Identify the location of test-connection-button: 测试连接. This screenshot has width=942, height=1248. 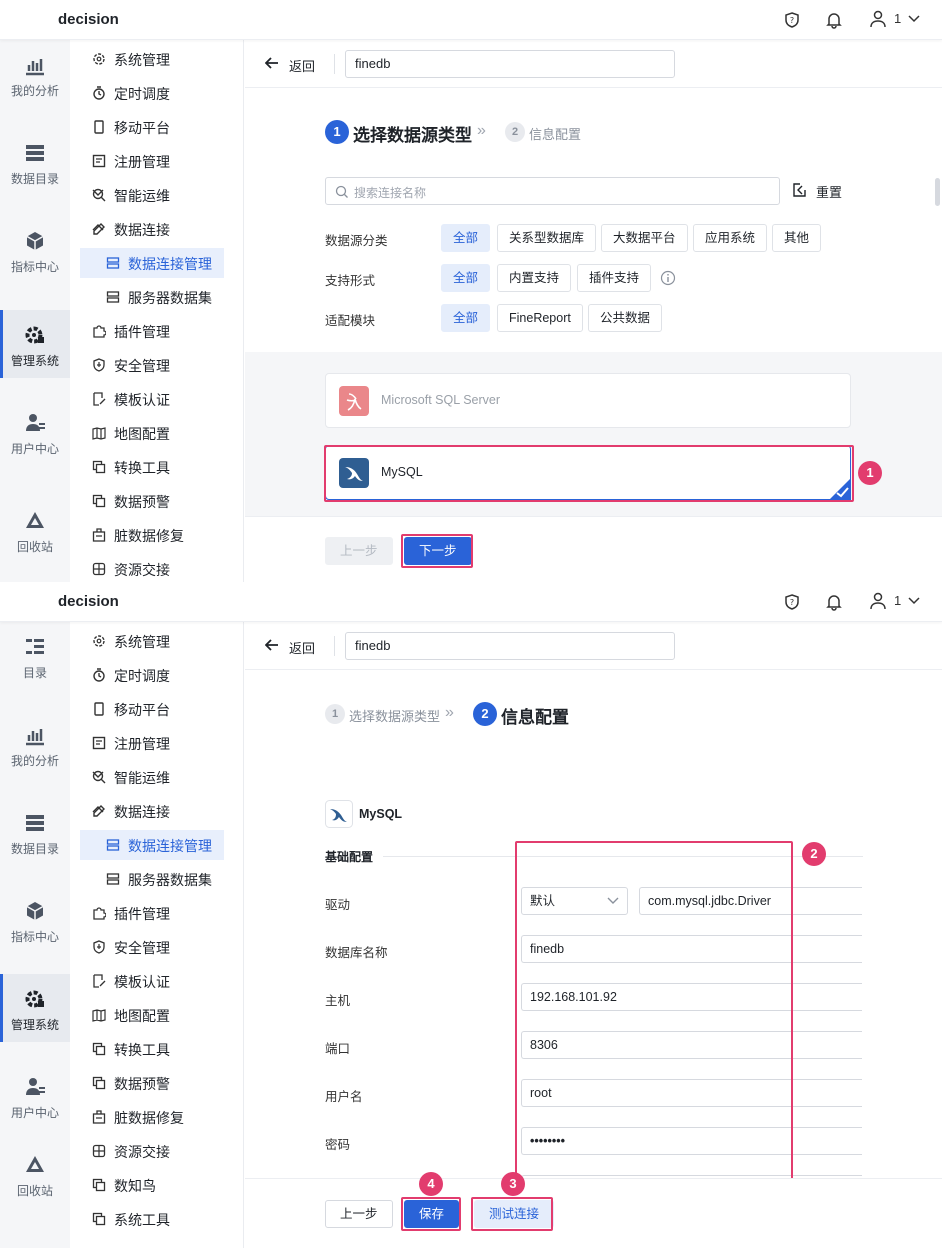
(514, 1214).